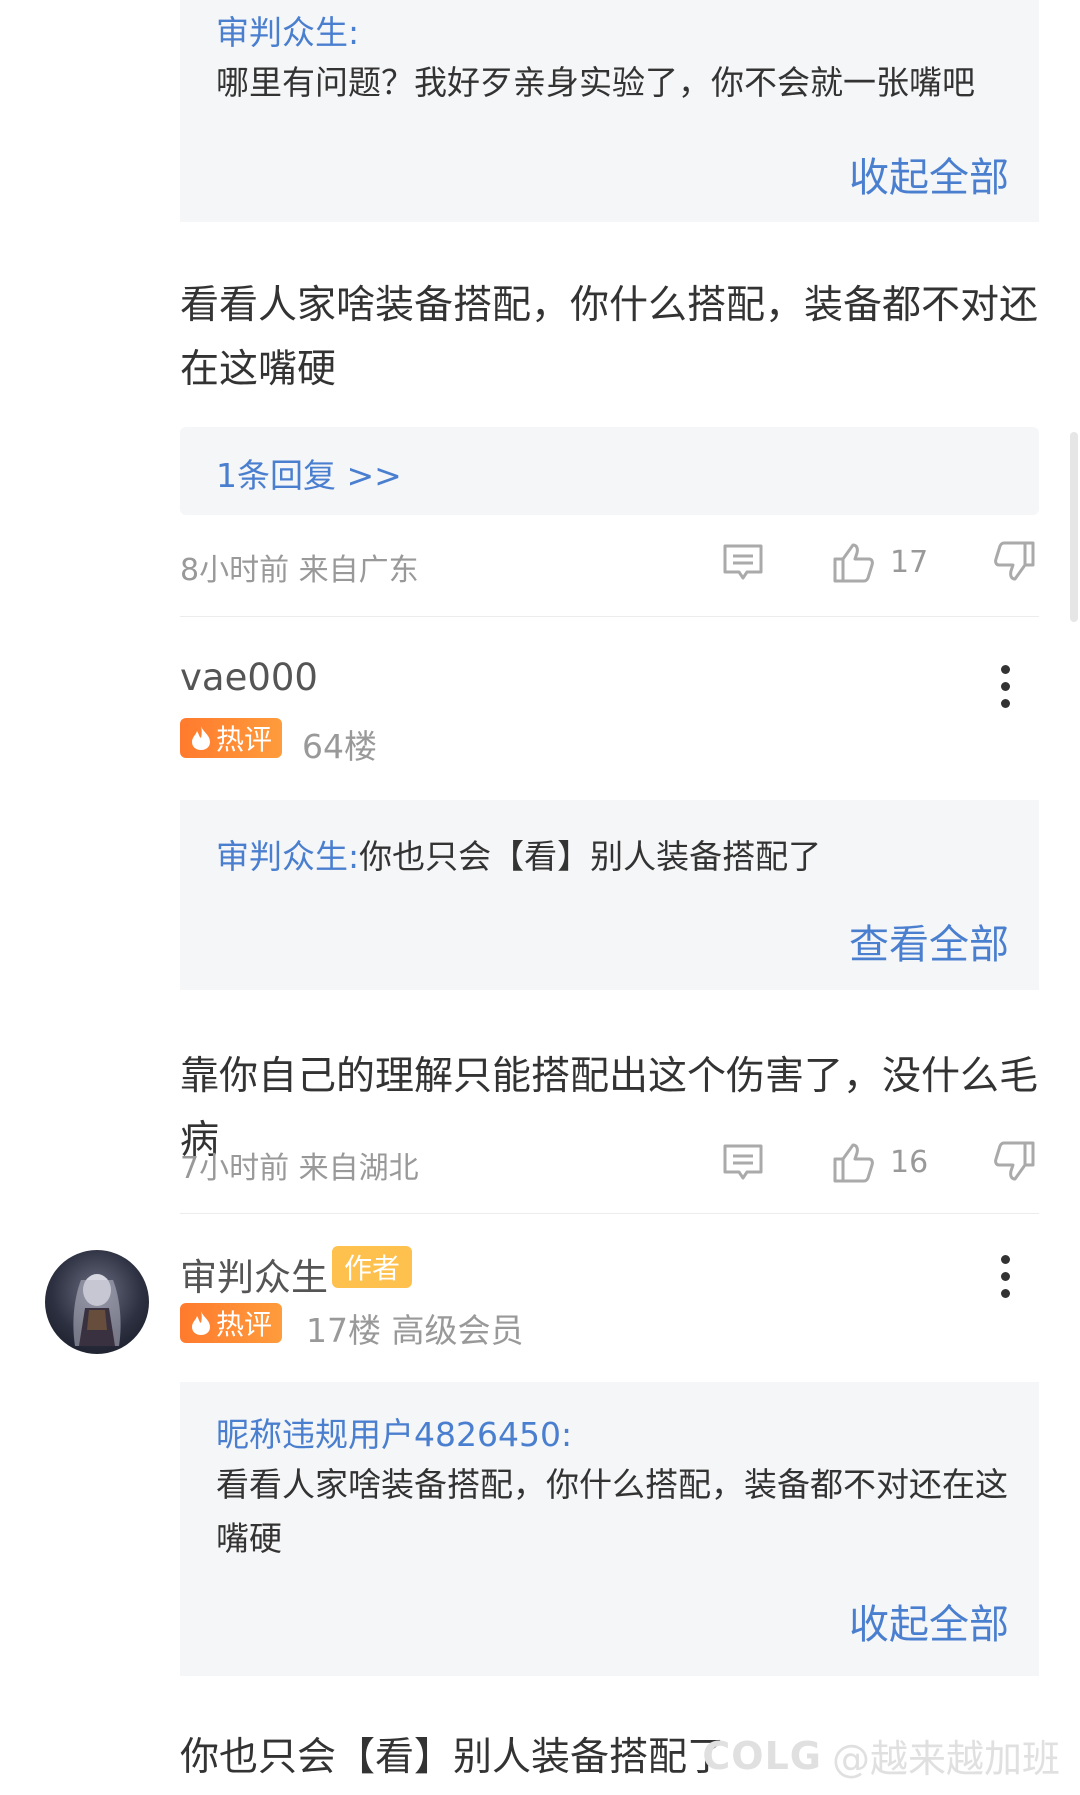 The width and height of the screenshot is (1080, 1795). What do you see at coordinates (609, 895) in the screenshot?
I see `quote-box-2: 审判众生:你也只会【看】别人装备搭配了 查看全部` at bounding box center [609, 895].